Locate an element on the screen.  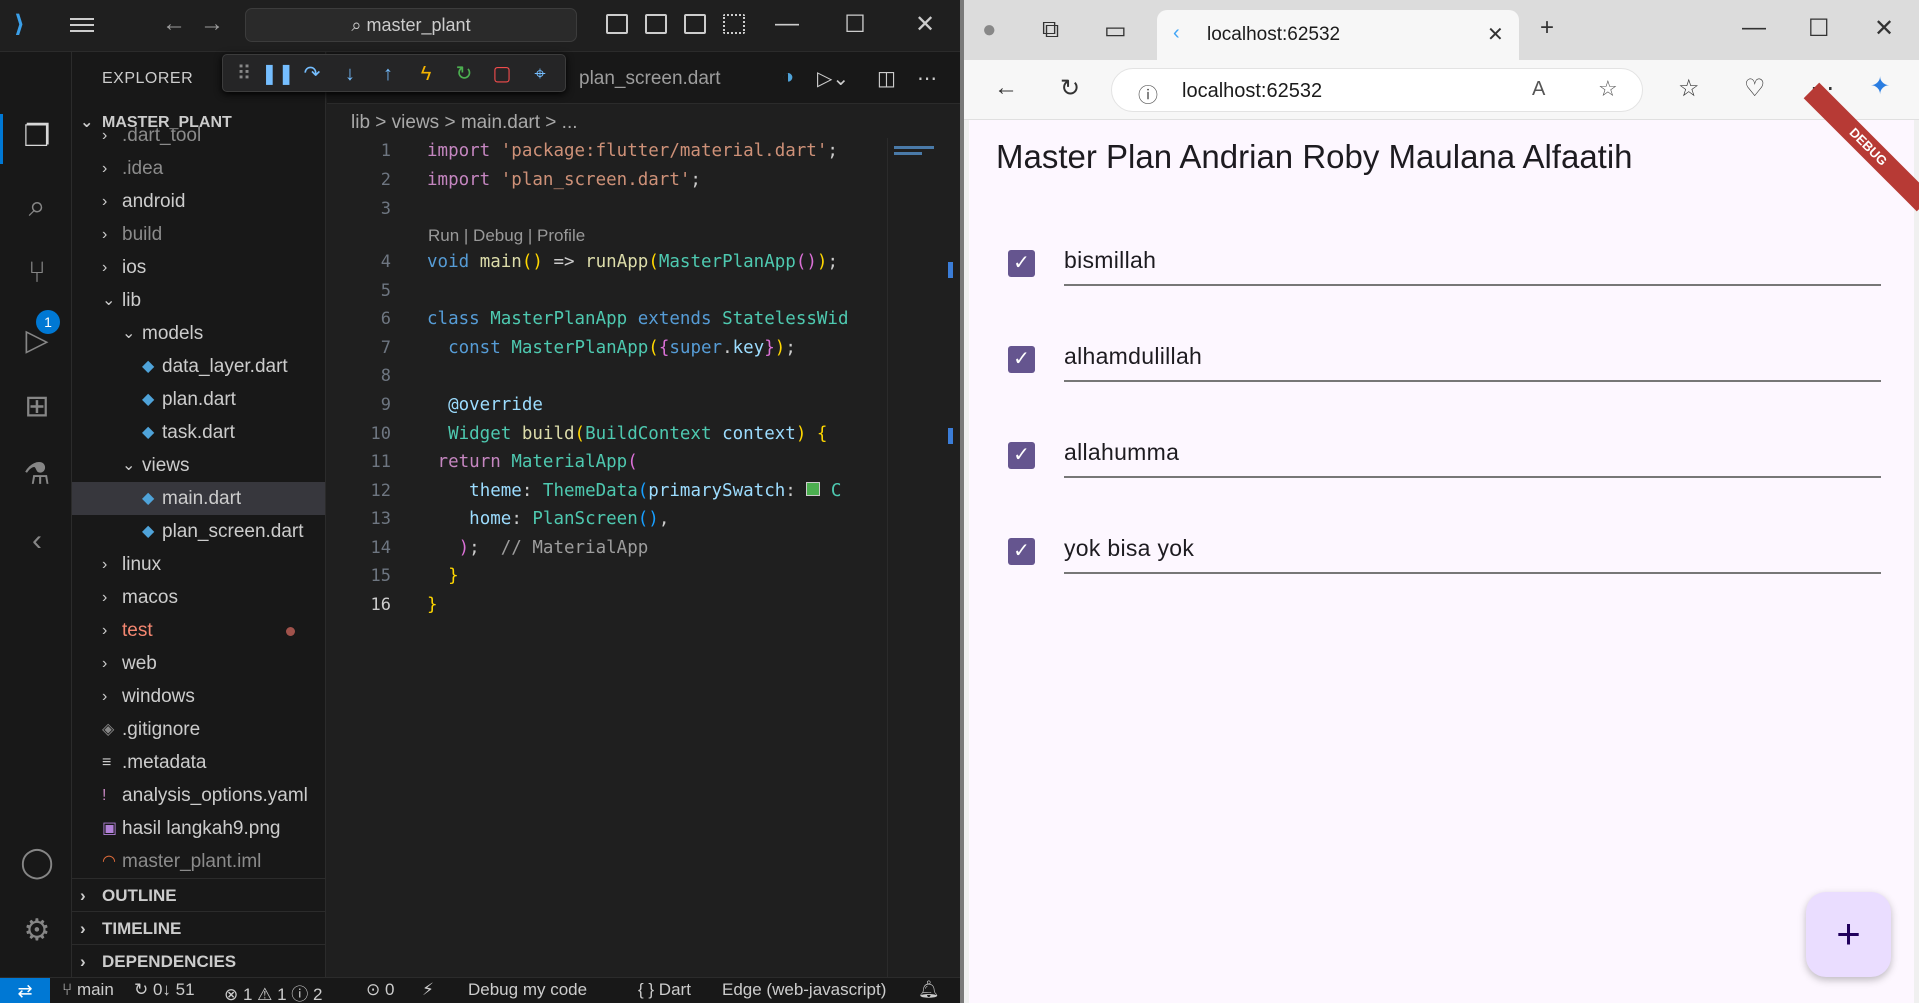
tree-item: ◆ task.dart is located at coordinates (198, 432).